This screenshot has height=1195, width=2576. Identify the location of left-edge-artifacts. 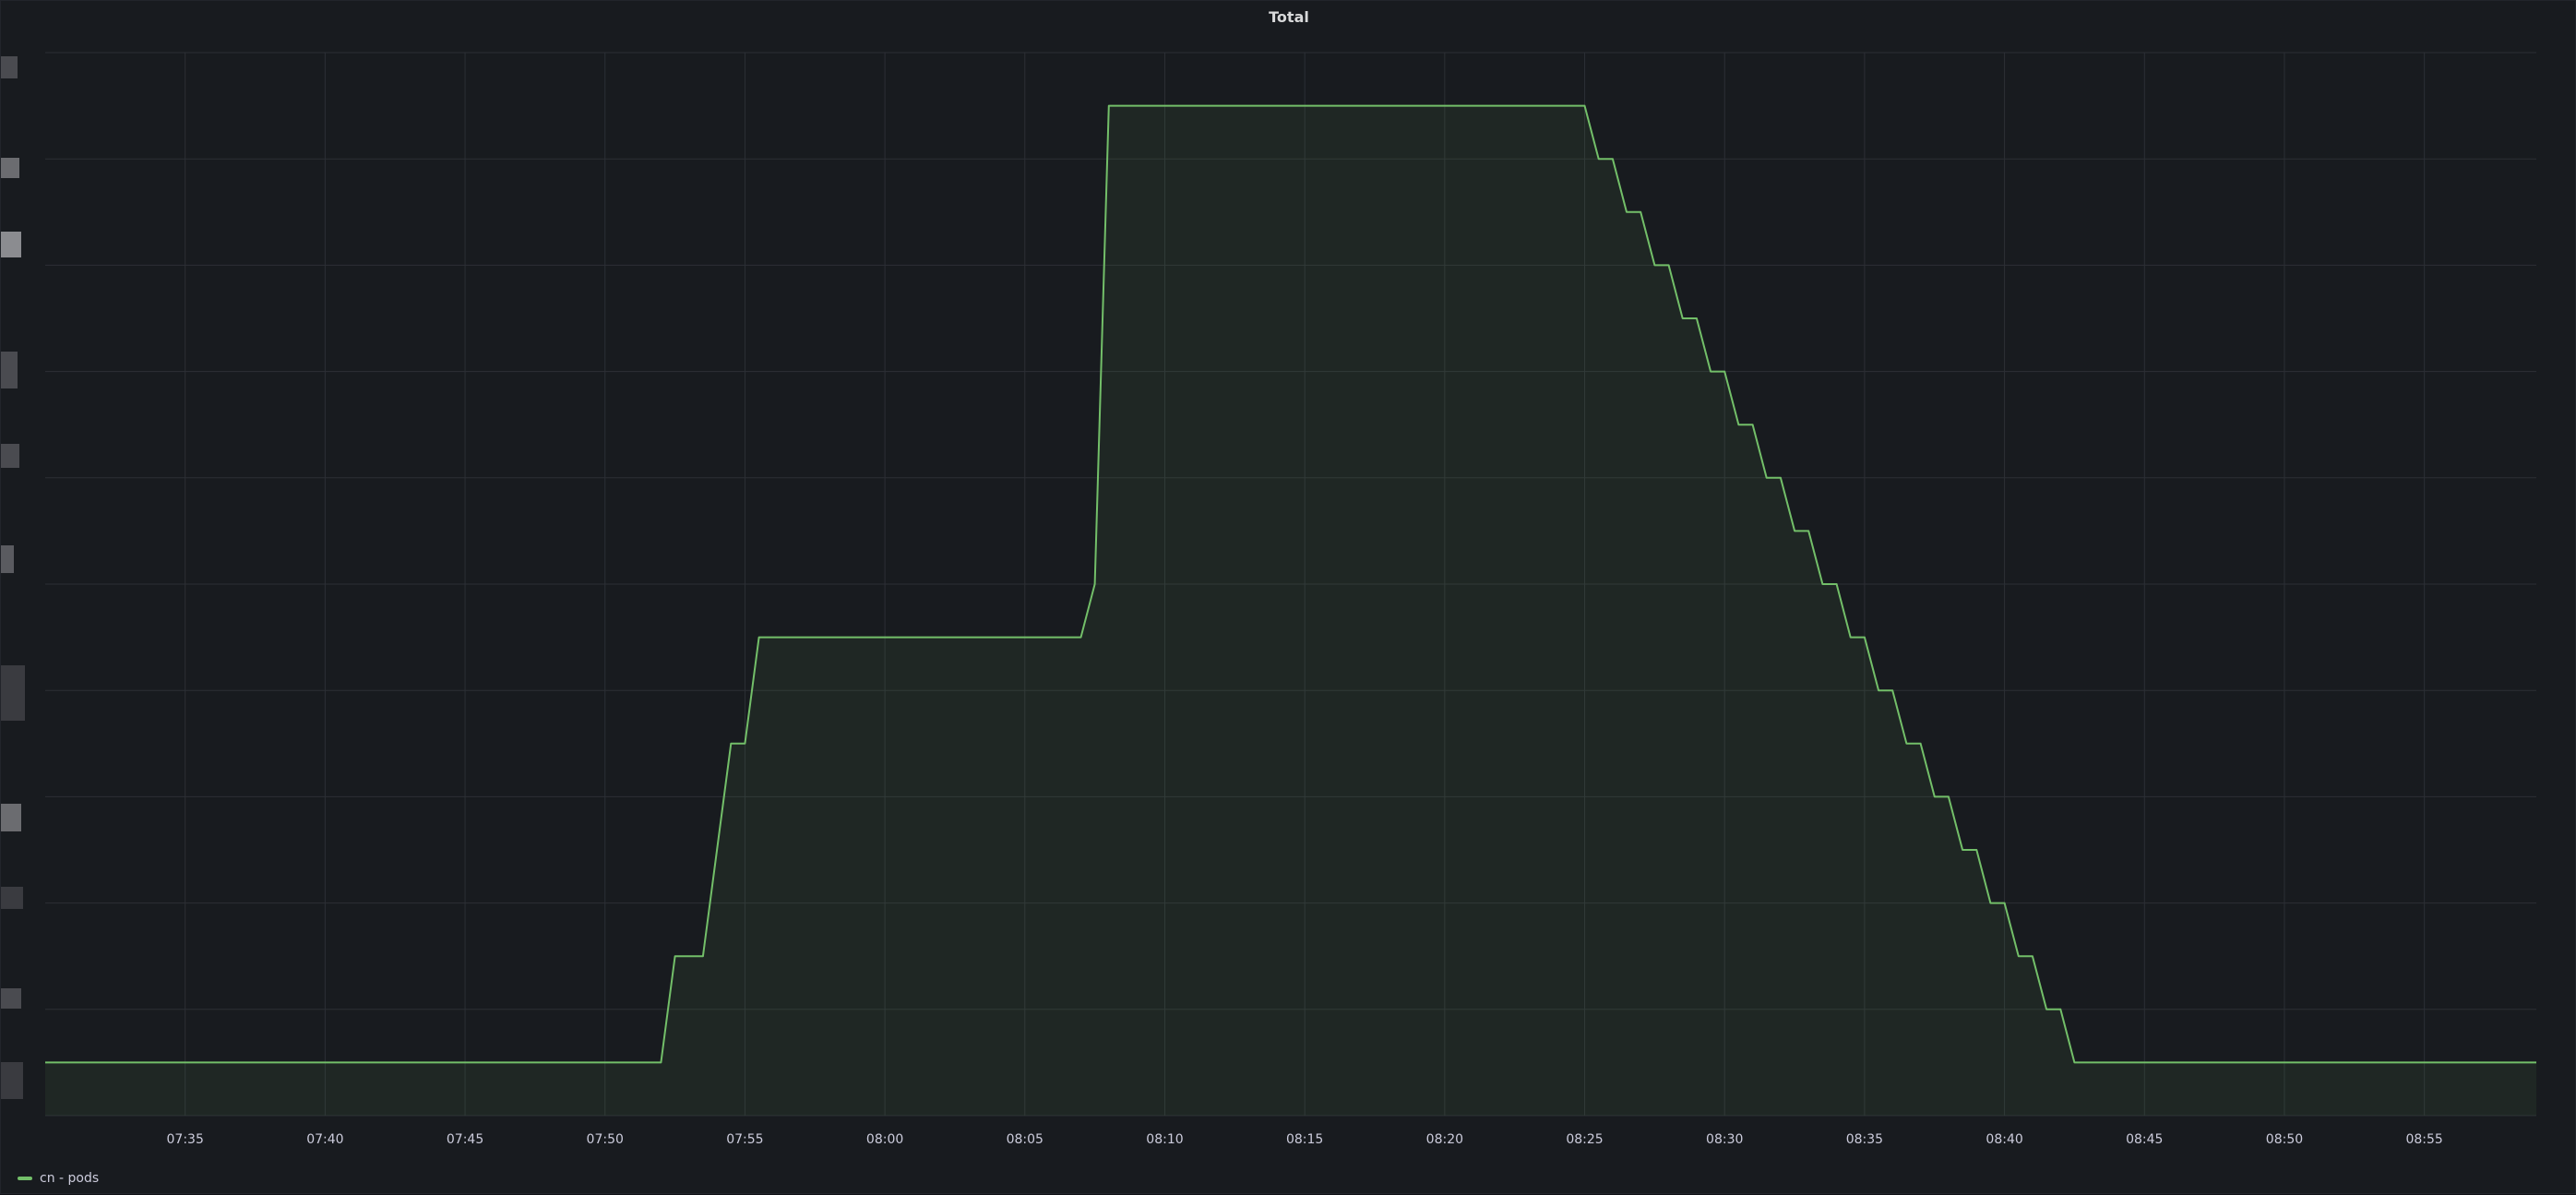
(22, 573).